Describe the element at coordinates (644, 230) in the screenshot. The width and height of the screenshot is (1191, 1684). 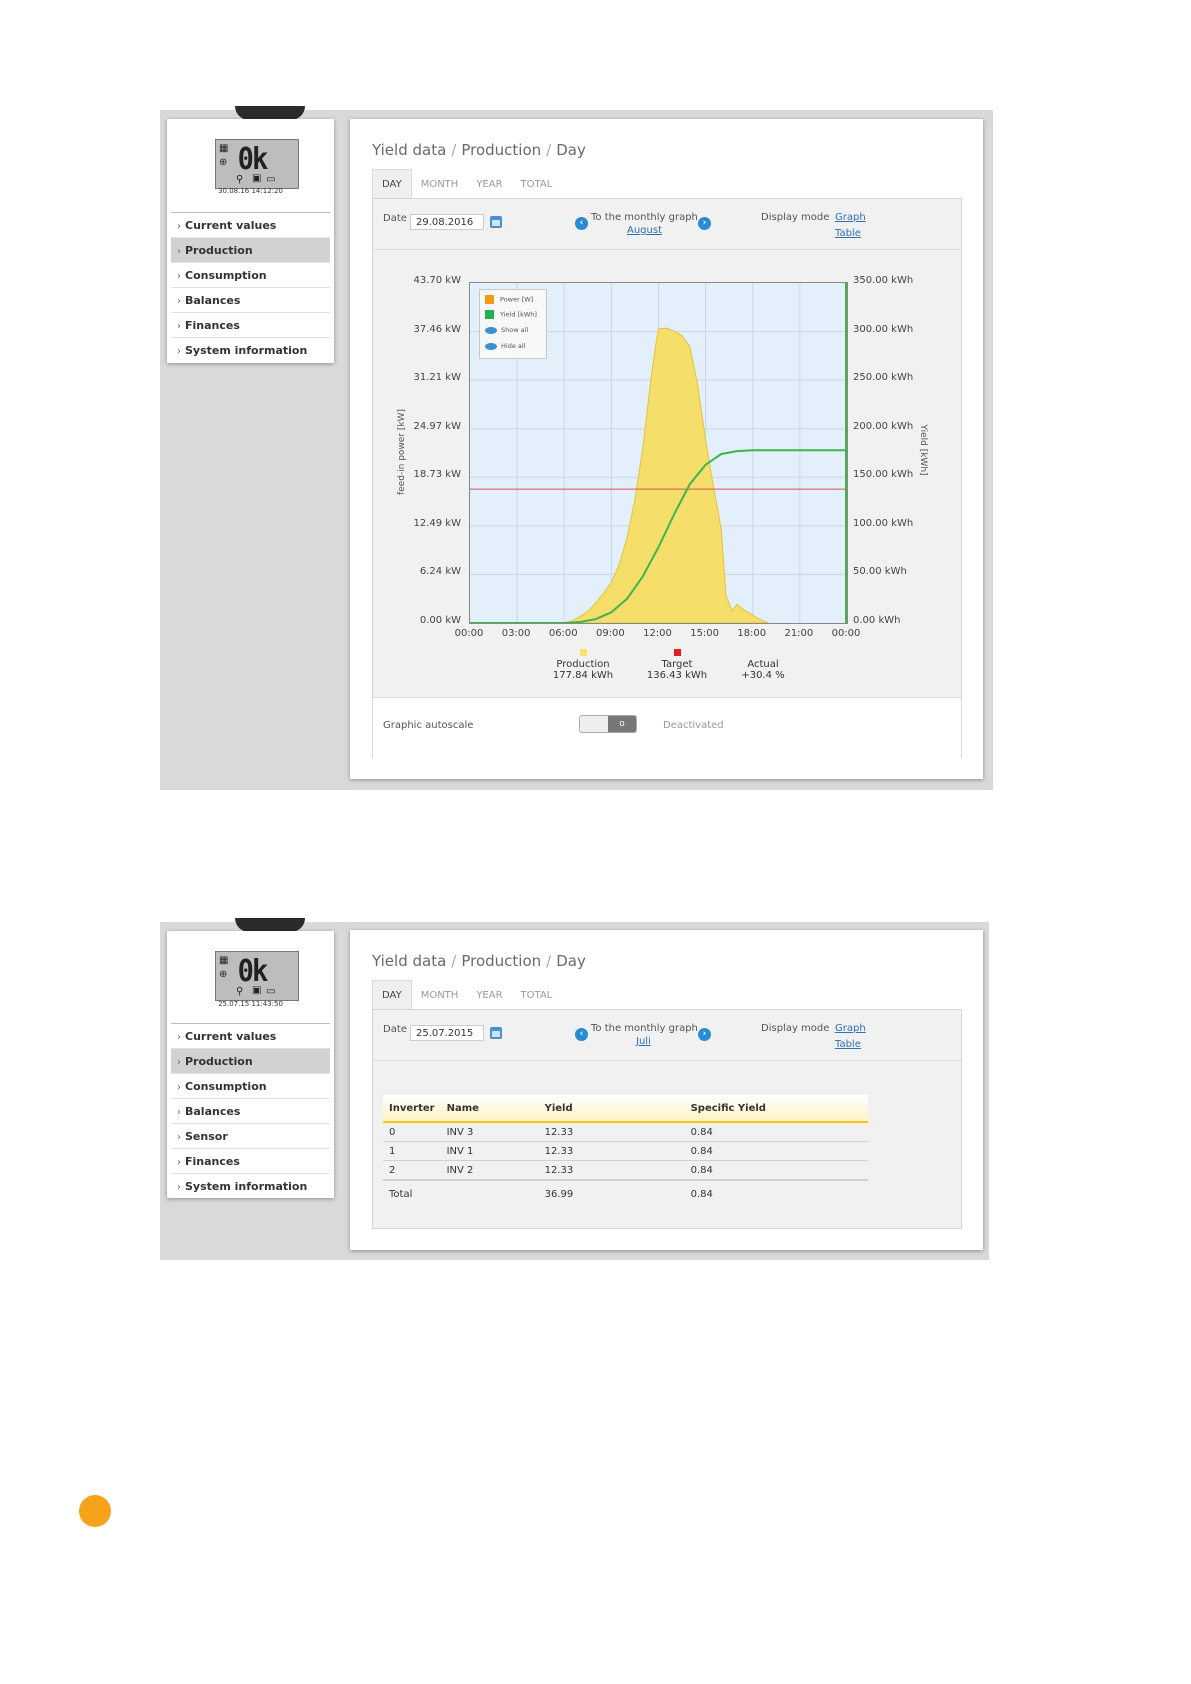
I see `monthly-graph-link: August` at that location.